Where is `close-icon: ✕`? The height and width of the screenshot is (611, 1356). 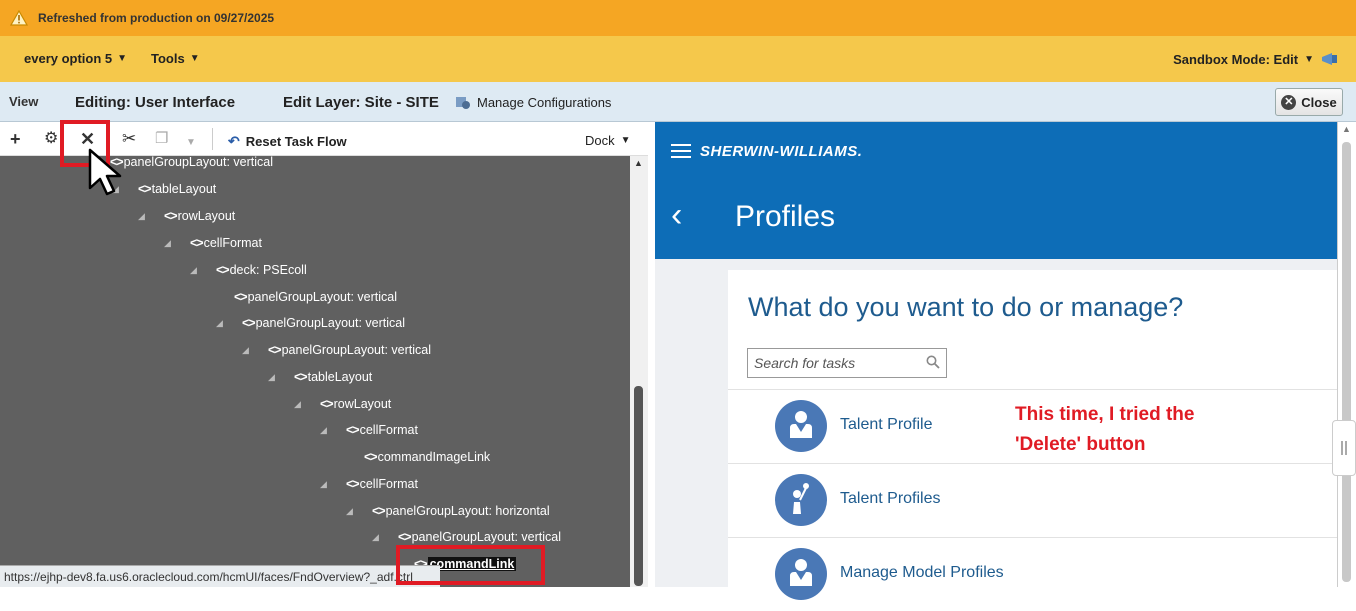
close-icon: ✕ is located at coordinates (1289, 102).